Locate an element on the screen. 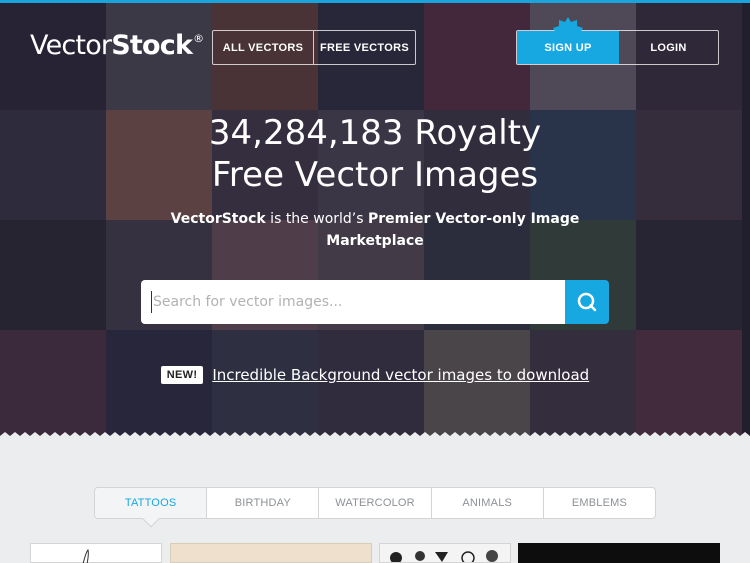  search-input is located at coordinates (353, 302).